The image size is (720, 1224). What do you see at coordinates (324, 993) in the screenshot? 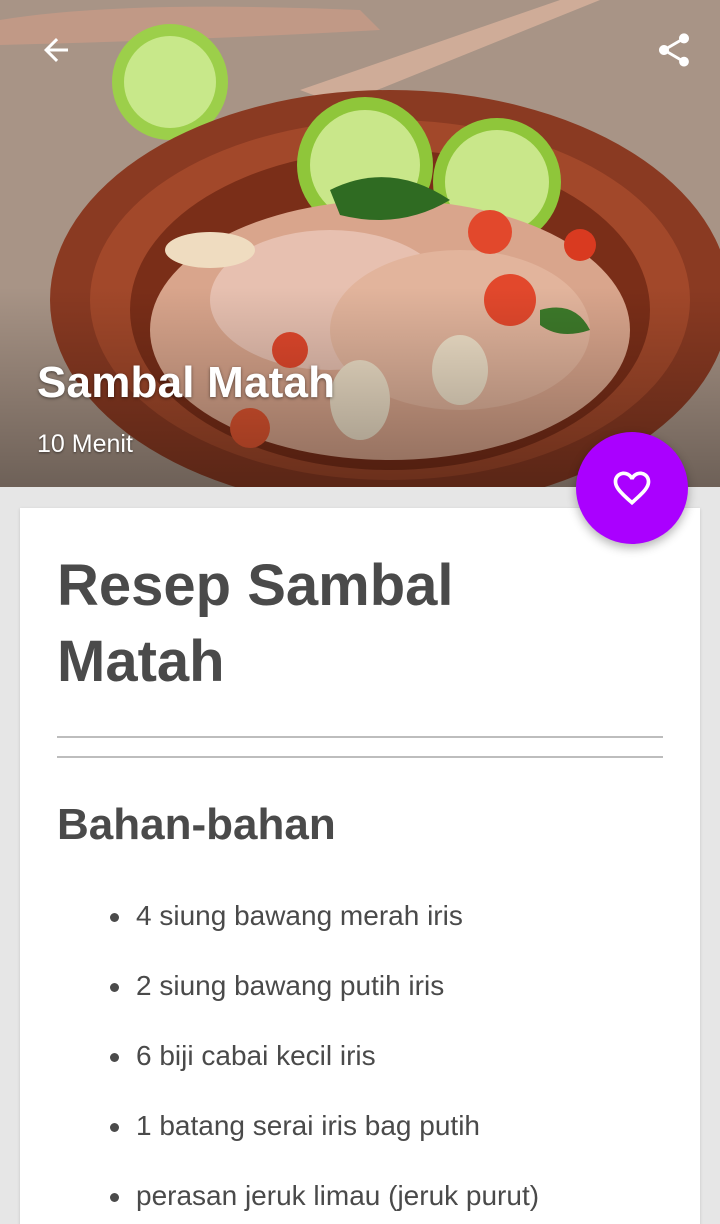
I see `ingredient-item: 2 siung bawang putih iris` at bounding box center [324, 993].